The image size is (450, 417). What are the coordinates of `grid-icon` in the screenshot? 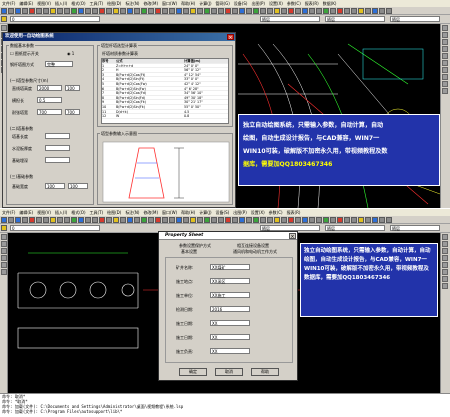 It's located at (319, 220).